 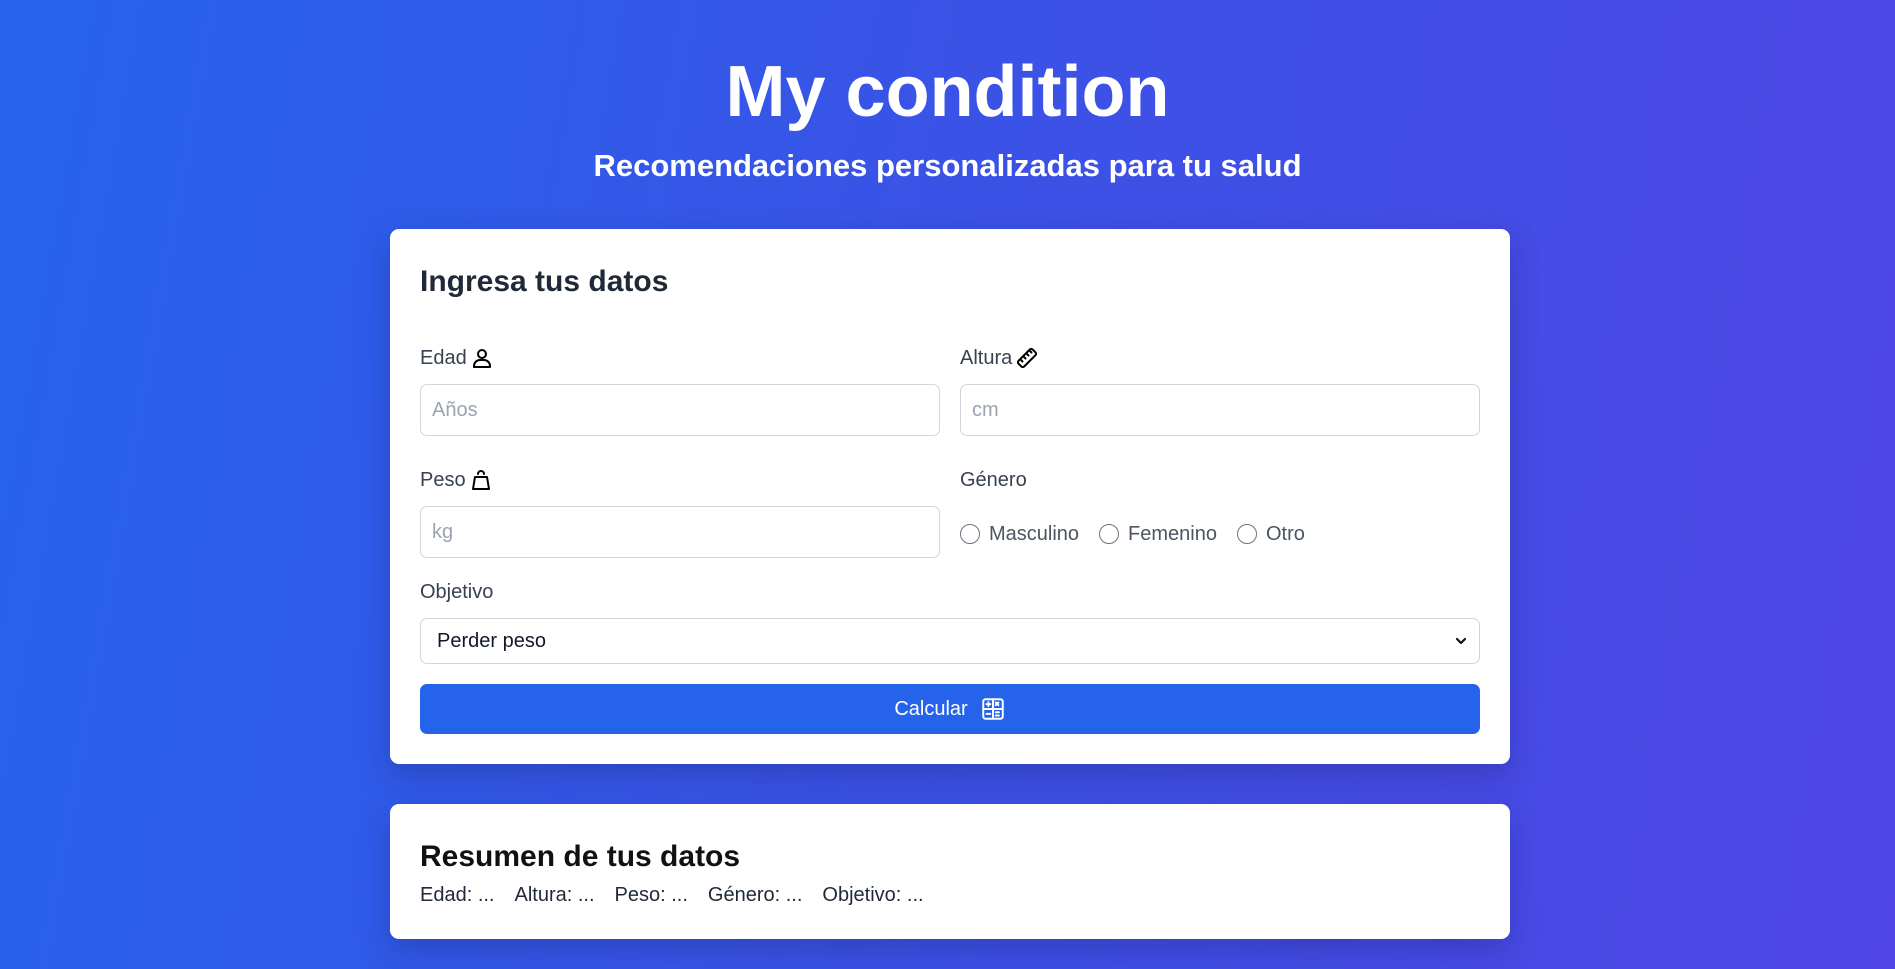 What do you see at coordinates (1172, 533) in the screenshot?
I see `gender-option-label: Femenino` at bounding box center [1172, 533].